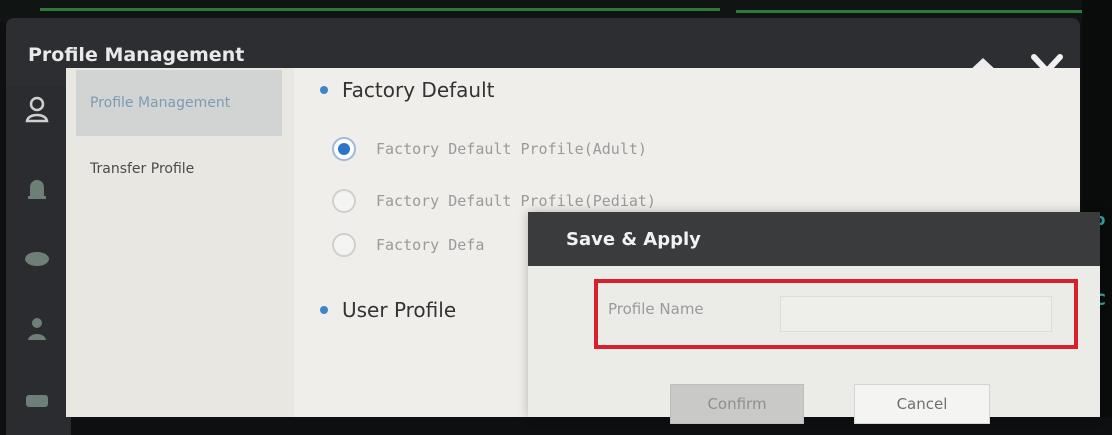  Describe the element at coordinates (916, 314) in the screenshot. I see `profile-name-input` at that location.